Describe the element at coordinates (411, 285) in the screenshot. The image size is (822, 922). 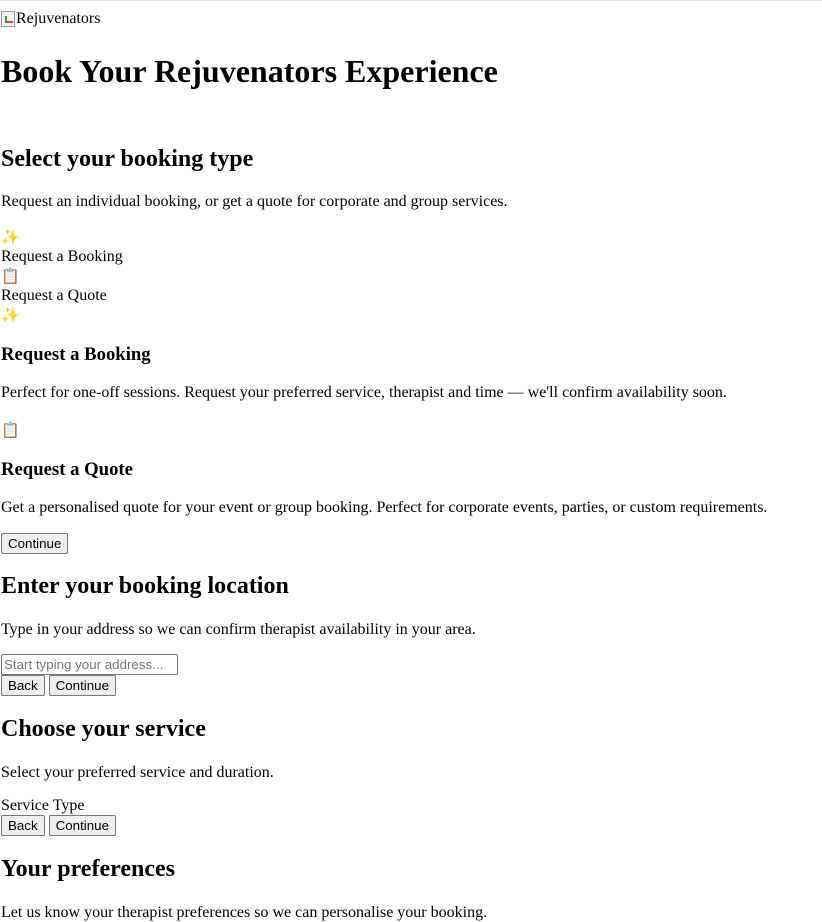
I see `booking-type-tab-quote: 📋 Request a Quote` at that location.